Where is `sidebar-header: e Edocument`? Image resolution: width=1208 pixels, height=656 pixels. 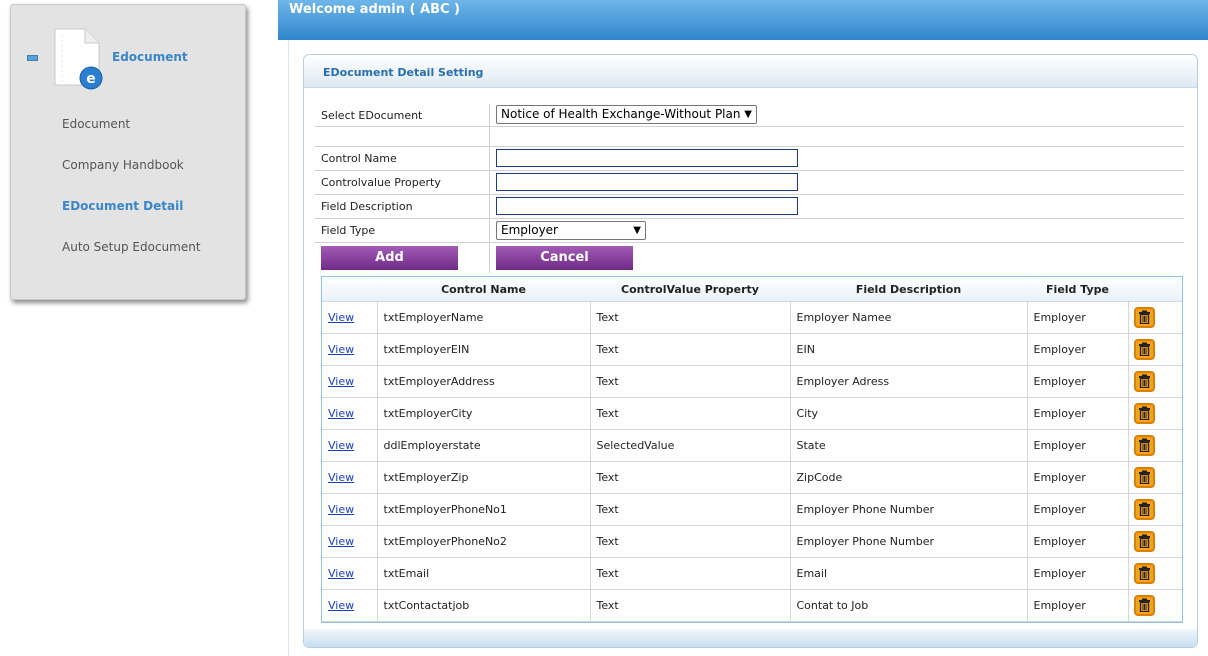 sidebar-header: e Edocument is located at coordinates (128, 50).